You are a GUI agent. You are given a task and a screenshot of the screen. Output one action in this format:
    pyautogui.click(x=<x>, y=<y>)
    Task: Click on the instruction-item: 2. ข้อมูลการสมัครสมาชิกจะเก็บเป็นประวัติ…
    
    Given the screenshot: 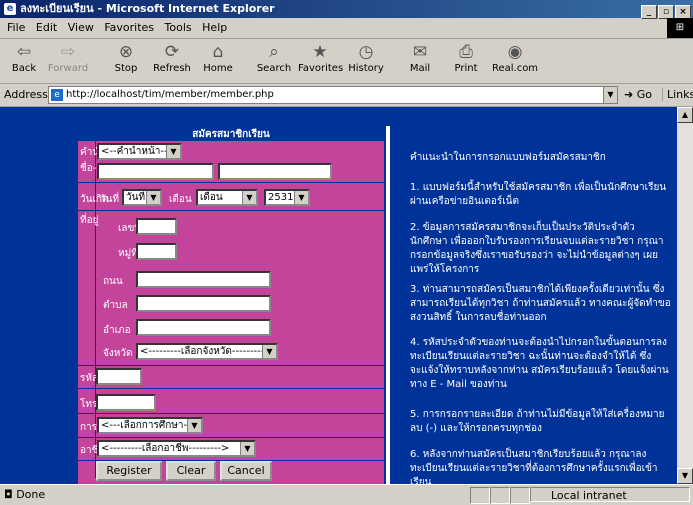 What is the action you would take?
    pyautogui.click(x=537, y=248)
    